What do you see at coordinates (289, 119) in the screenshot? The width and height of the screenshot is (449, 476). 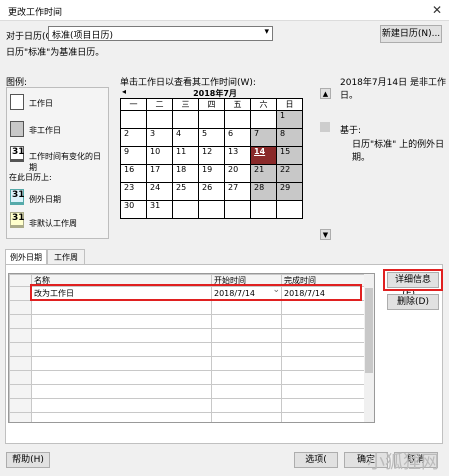 I see `calendar-day: 1` at bounding box center [289, 119].